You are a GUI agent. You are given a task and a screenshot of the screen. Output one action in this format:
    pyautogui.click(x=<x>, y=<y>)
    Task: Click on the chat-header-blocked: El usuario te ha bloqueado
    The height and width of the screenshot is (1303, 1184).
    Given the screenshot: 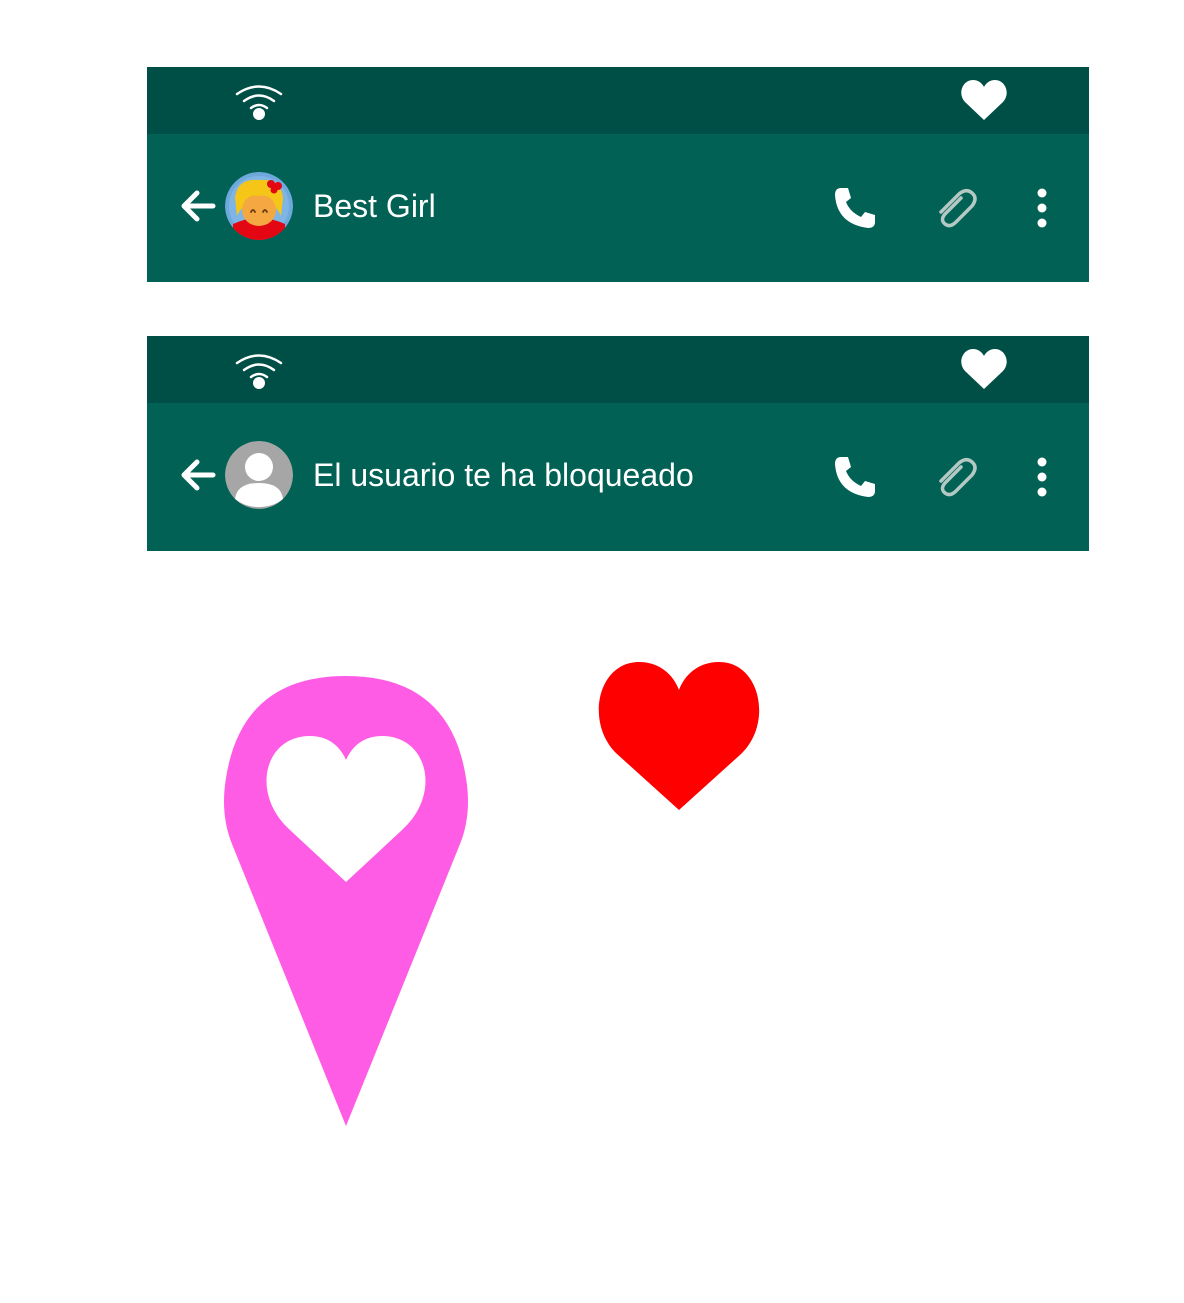 What is the action you would take?
    pyautogui.click(x=618, y=443)
    